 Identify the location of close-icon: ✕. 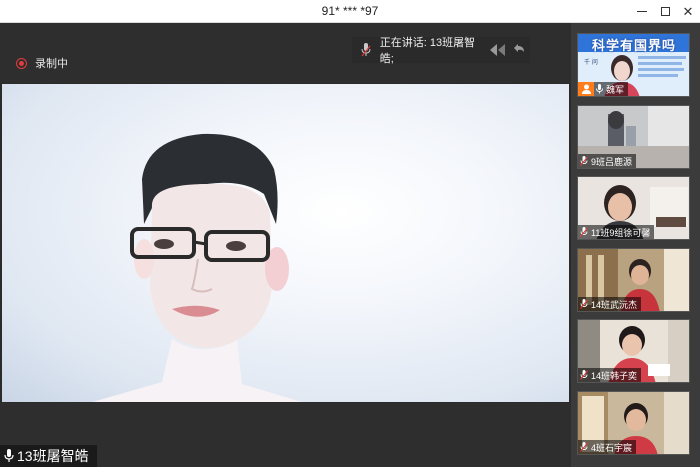
(688, 11).